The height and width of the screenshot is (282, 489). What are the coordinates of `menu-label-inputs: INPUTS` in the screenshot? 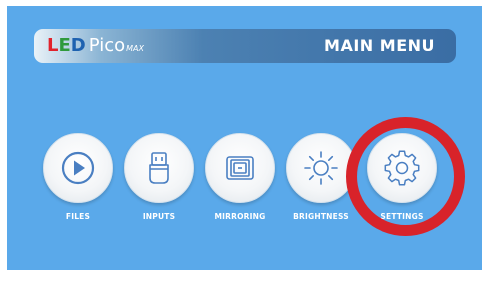 It's located at (159, 216).